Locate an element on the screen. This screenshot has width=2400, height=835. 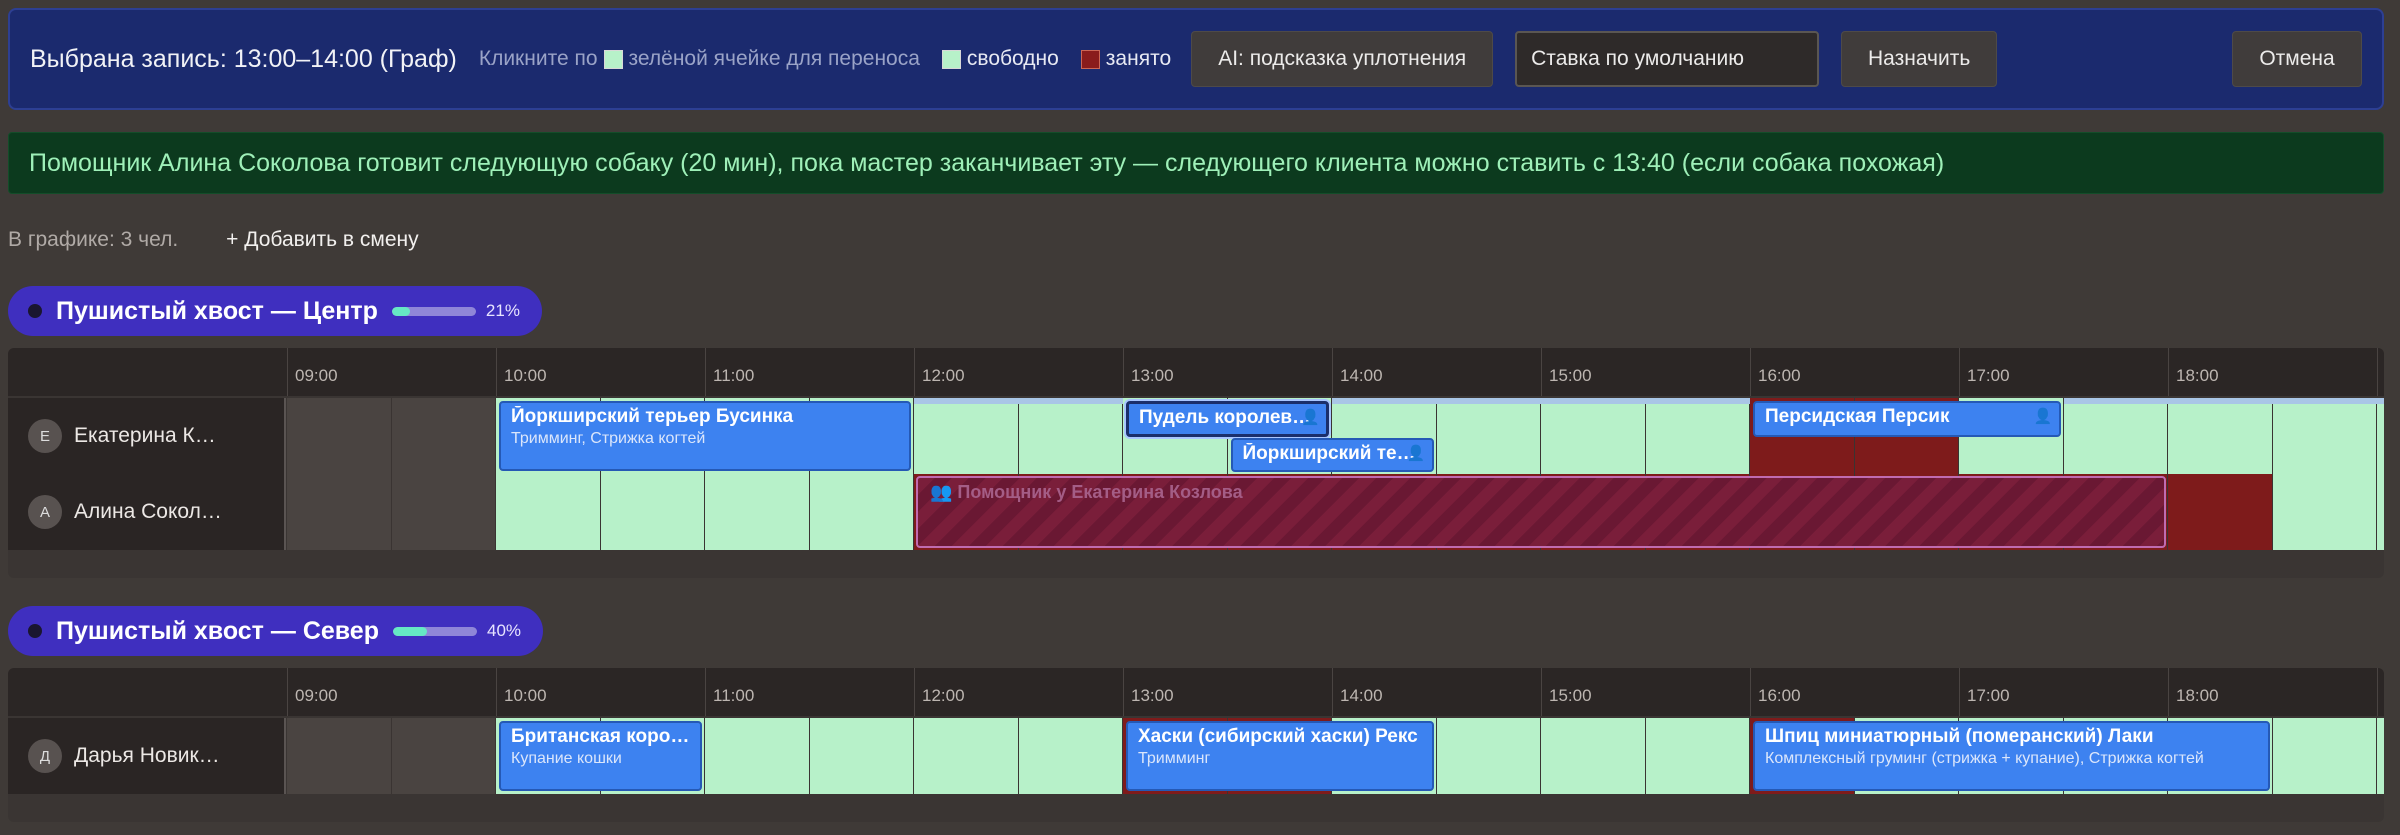
assign-button: Назначить is located at coordinates (1919, 59).